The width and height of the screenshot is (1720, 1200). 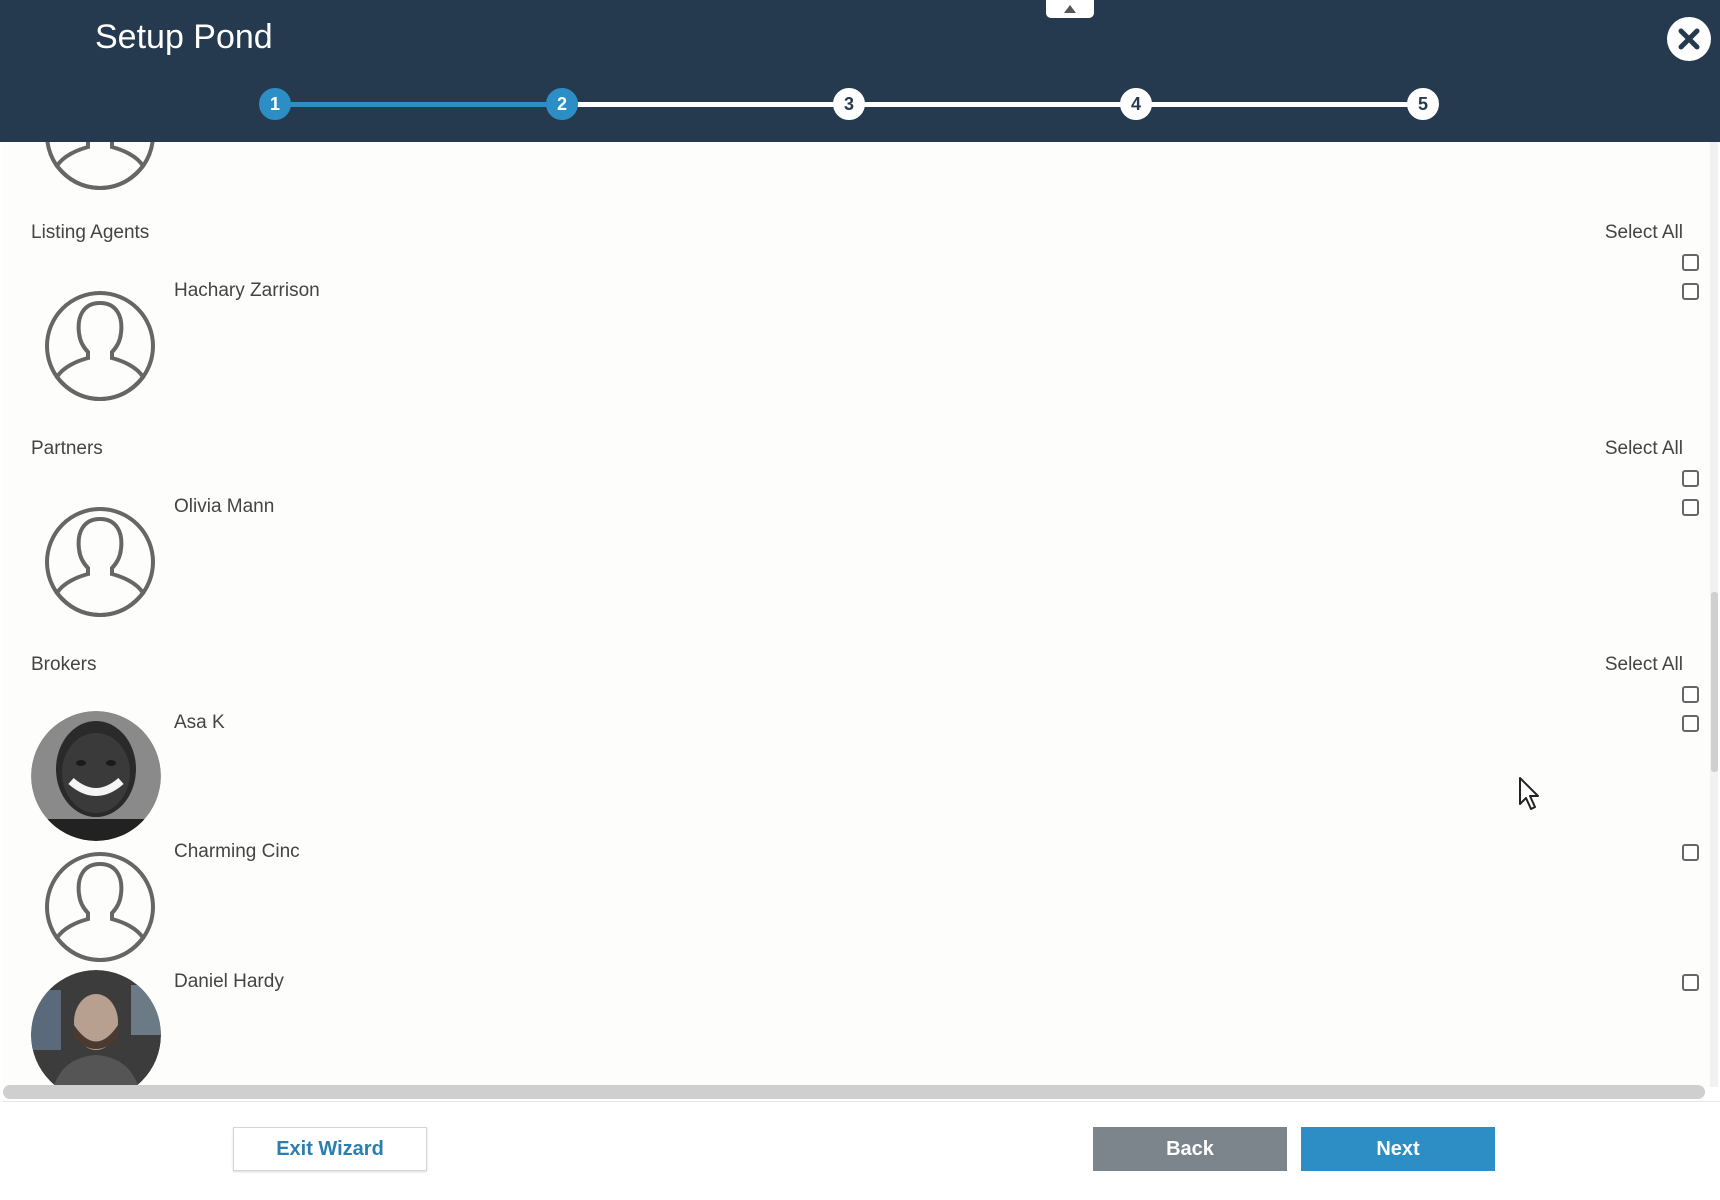 I want to click on chevron-up-icon, so click(x=1070, y=9).